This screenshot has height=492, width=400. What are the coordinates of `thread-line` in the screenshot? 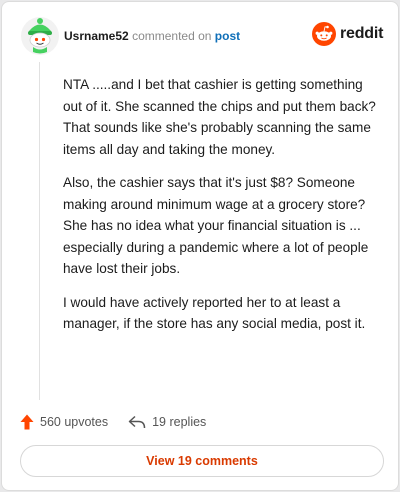 It's located at (39, 231).